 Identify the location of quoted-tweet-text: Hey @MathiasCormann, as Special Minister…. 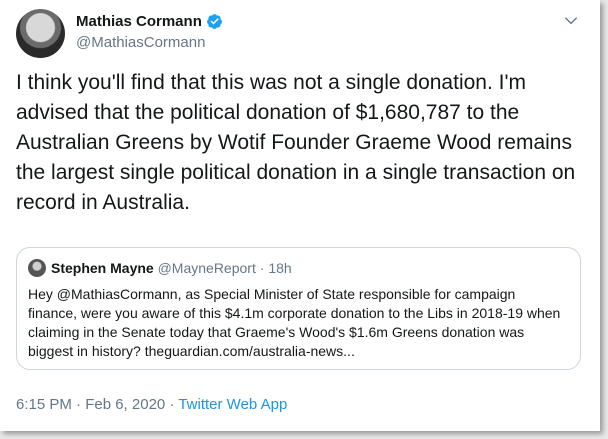
(294, 322).